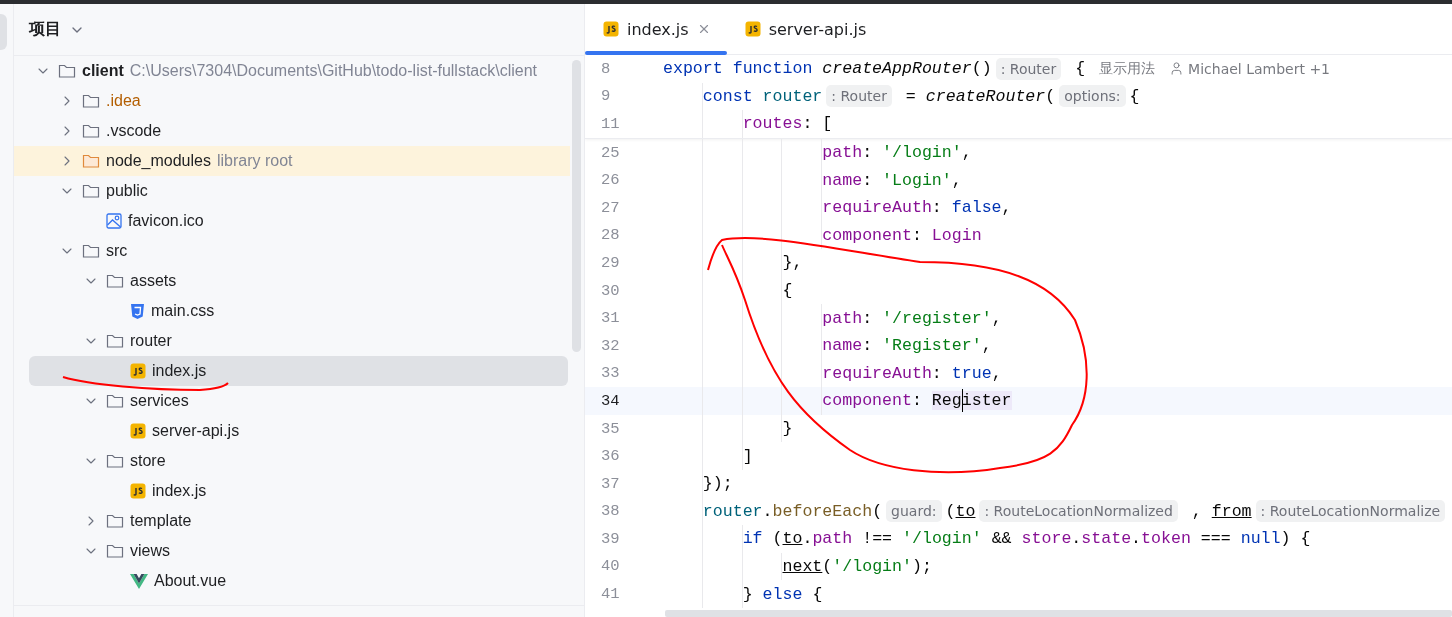 Image resolution: width=1452 pixels, height=617 pixels. I want to click on code-token: ], so click(747, 456).